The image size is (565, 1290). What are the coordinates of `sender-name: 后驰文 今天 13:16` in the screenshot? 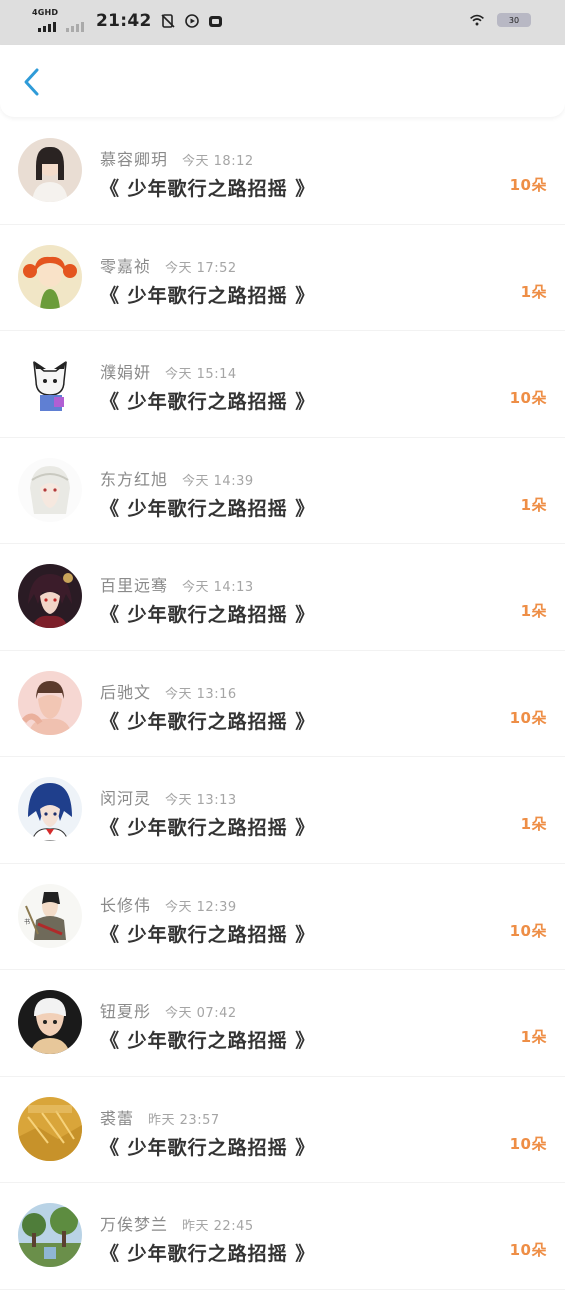 It's located at (168, 692).